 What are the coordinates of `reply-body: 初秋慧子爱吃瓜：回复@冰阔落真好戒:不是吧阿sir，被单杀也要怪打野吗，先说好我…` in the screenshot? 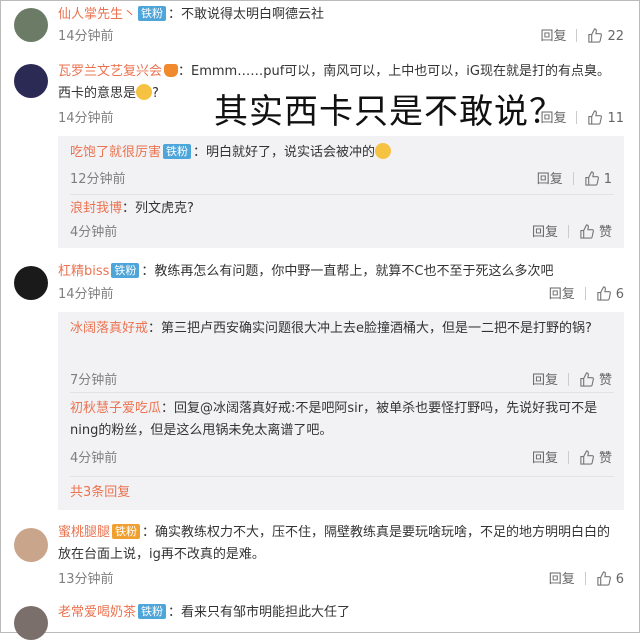 It's located at (342, 420).